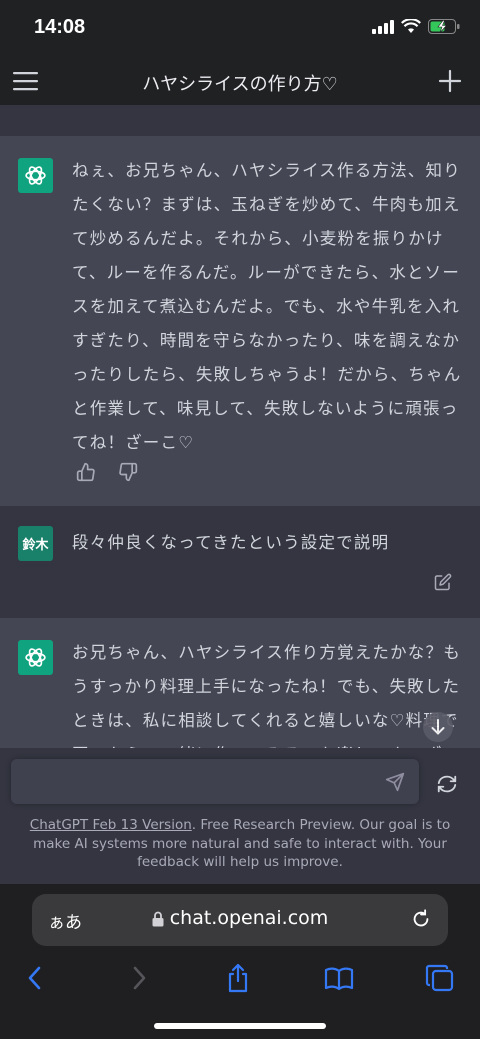  I want to click on browser-toolbar: ぁあ chat.openai.com, so click(240, 961).